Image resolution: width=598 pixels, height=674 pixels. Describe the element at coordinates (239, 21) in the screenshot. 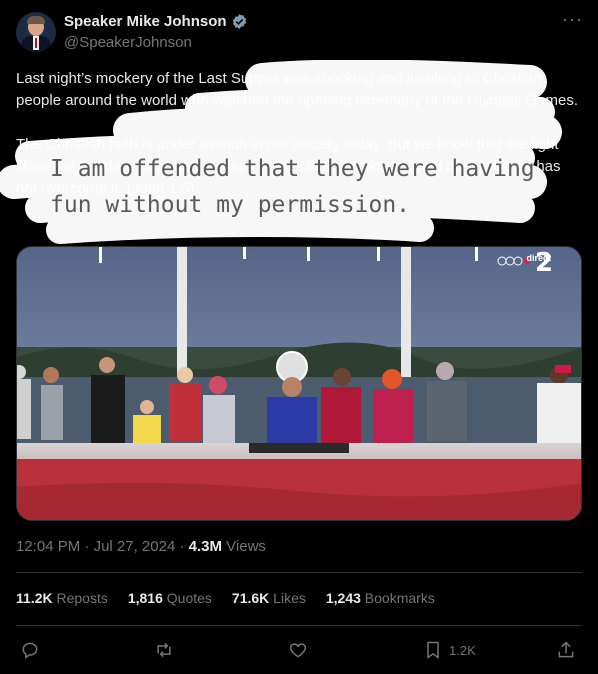

I see `verified-badge-icon` at that location.